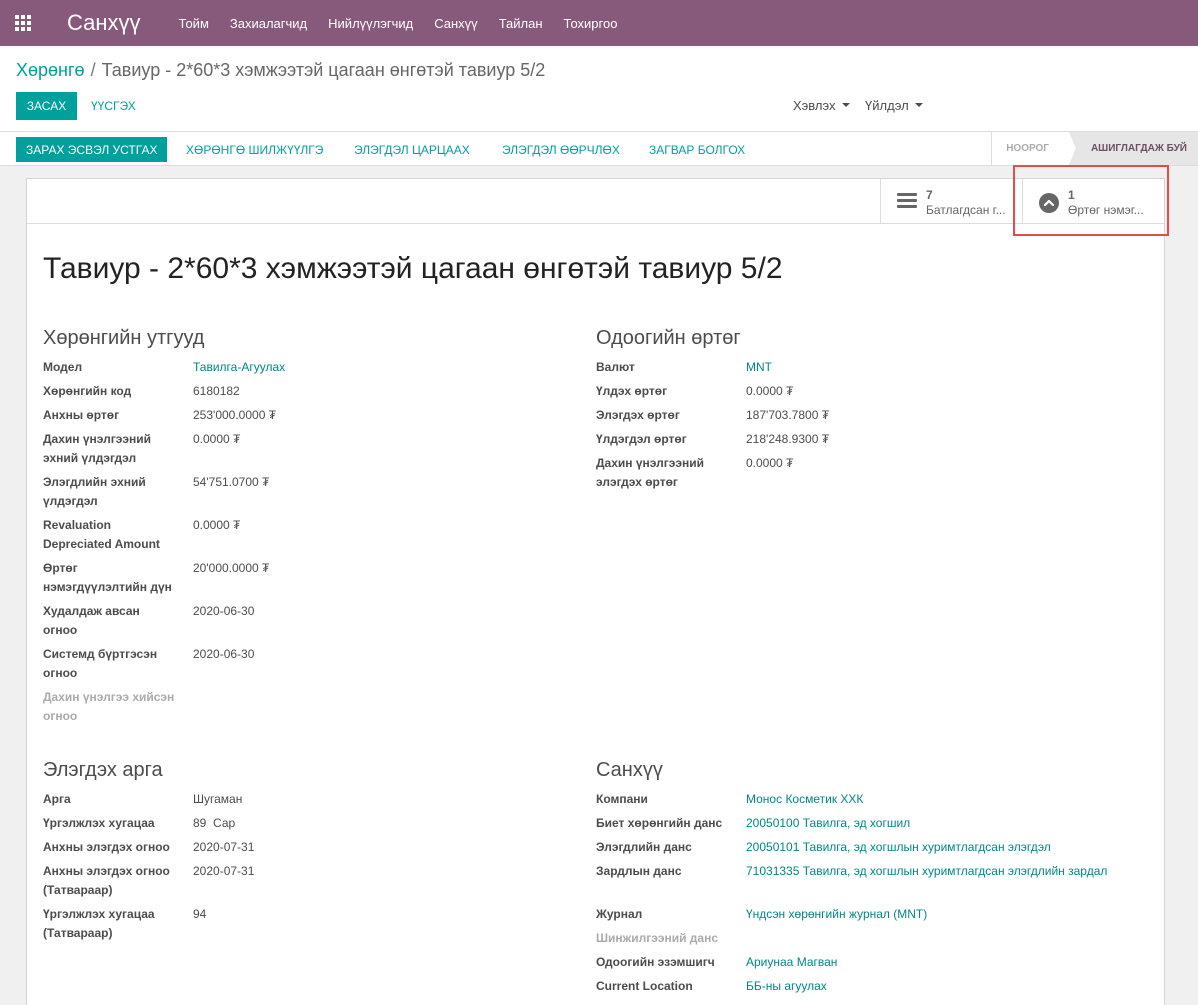  I want to click on group-title-current-value: Одоогийн өртөг, so click(668, 338).